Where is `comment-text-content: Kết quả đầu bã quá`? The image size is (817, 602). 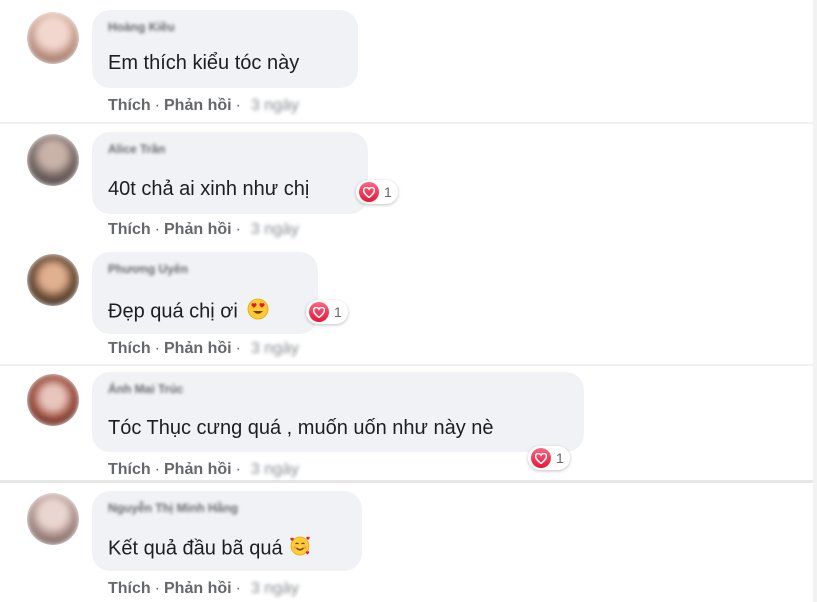 comment-text-content: Kết quả đầu bã quá is located at coordinates (195, 548).